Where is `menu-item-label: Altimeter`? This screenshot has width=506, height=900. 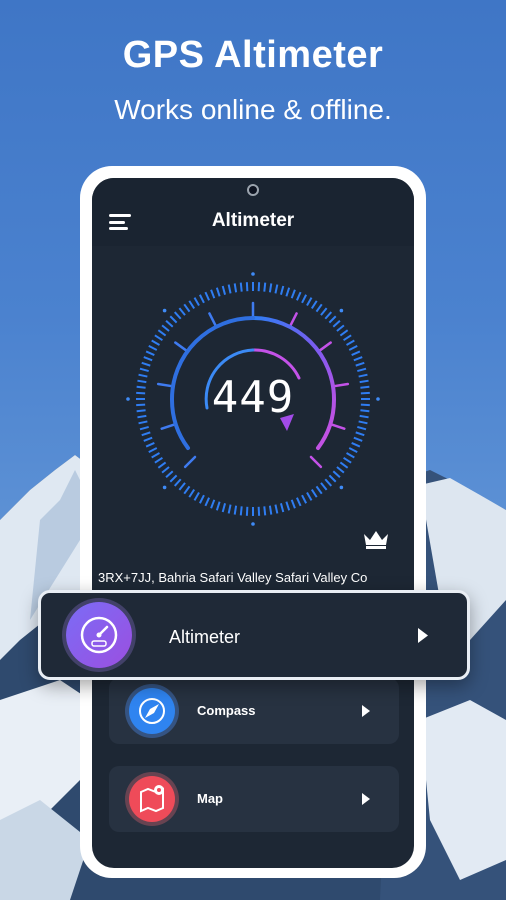 menu-item-label: Altimeter is located at coordinates (205, 637).